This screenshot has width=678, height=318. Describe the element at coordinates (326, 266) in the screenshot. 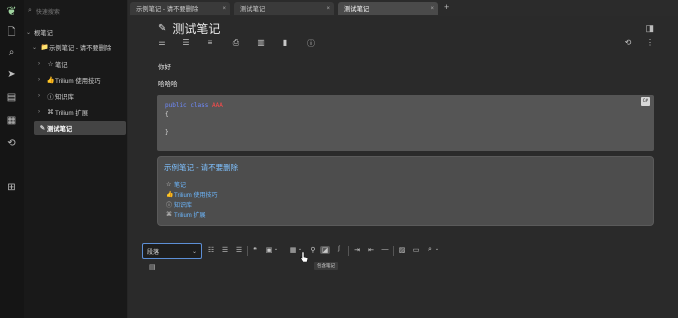

I see `tooltip: 包含笔记` at that location.